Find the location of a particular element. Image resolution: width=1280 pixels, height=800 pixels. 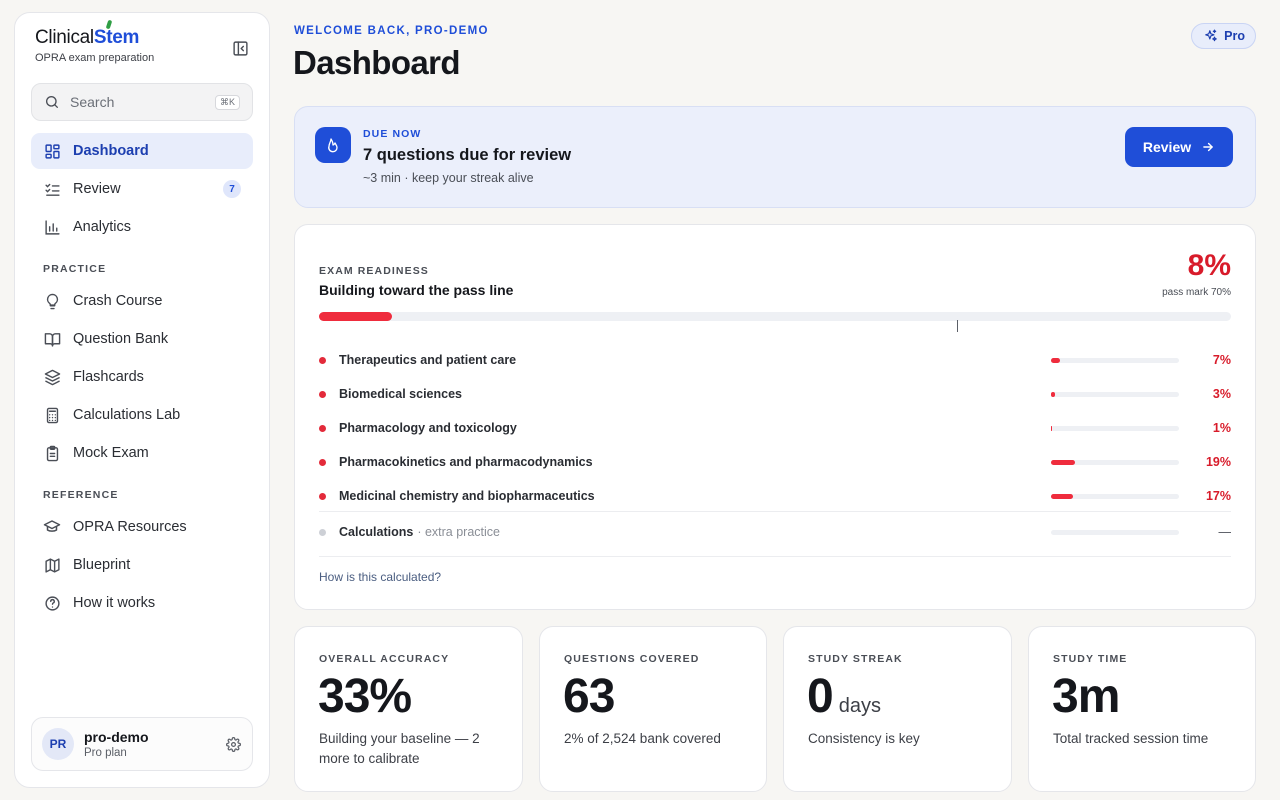

user-card: PR pro-demo Pro plan is located at coordinates (142, 744).